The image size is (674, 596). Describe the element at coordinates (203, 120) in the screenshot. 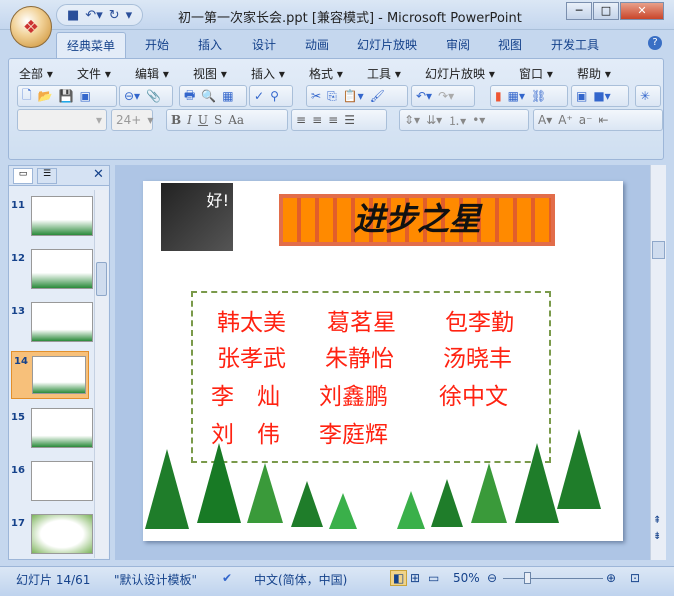

I see `underline-icon: U` at that location.